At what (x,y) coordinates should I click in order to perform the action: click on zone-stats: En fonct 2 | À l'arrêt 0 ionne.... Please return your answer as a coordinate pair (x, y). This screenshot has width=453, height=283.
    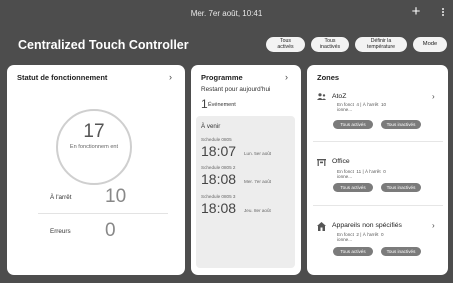
    Looking at the image, I should click on (360, 237).